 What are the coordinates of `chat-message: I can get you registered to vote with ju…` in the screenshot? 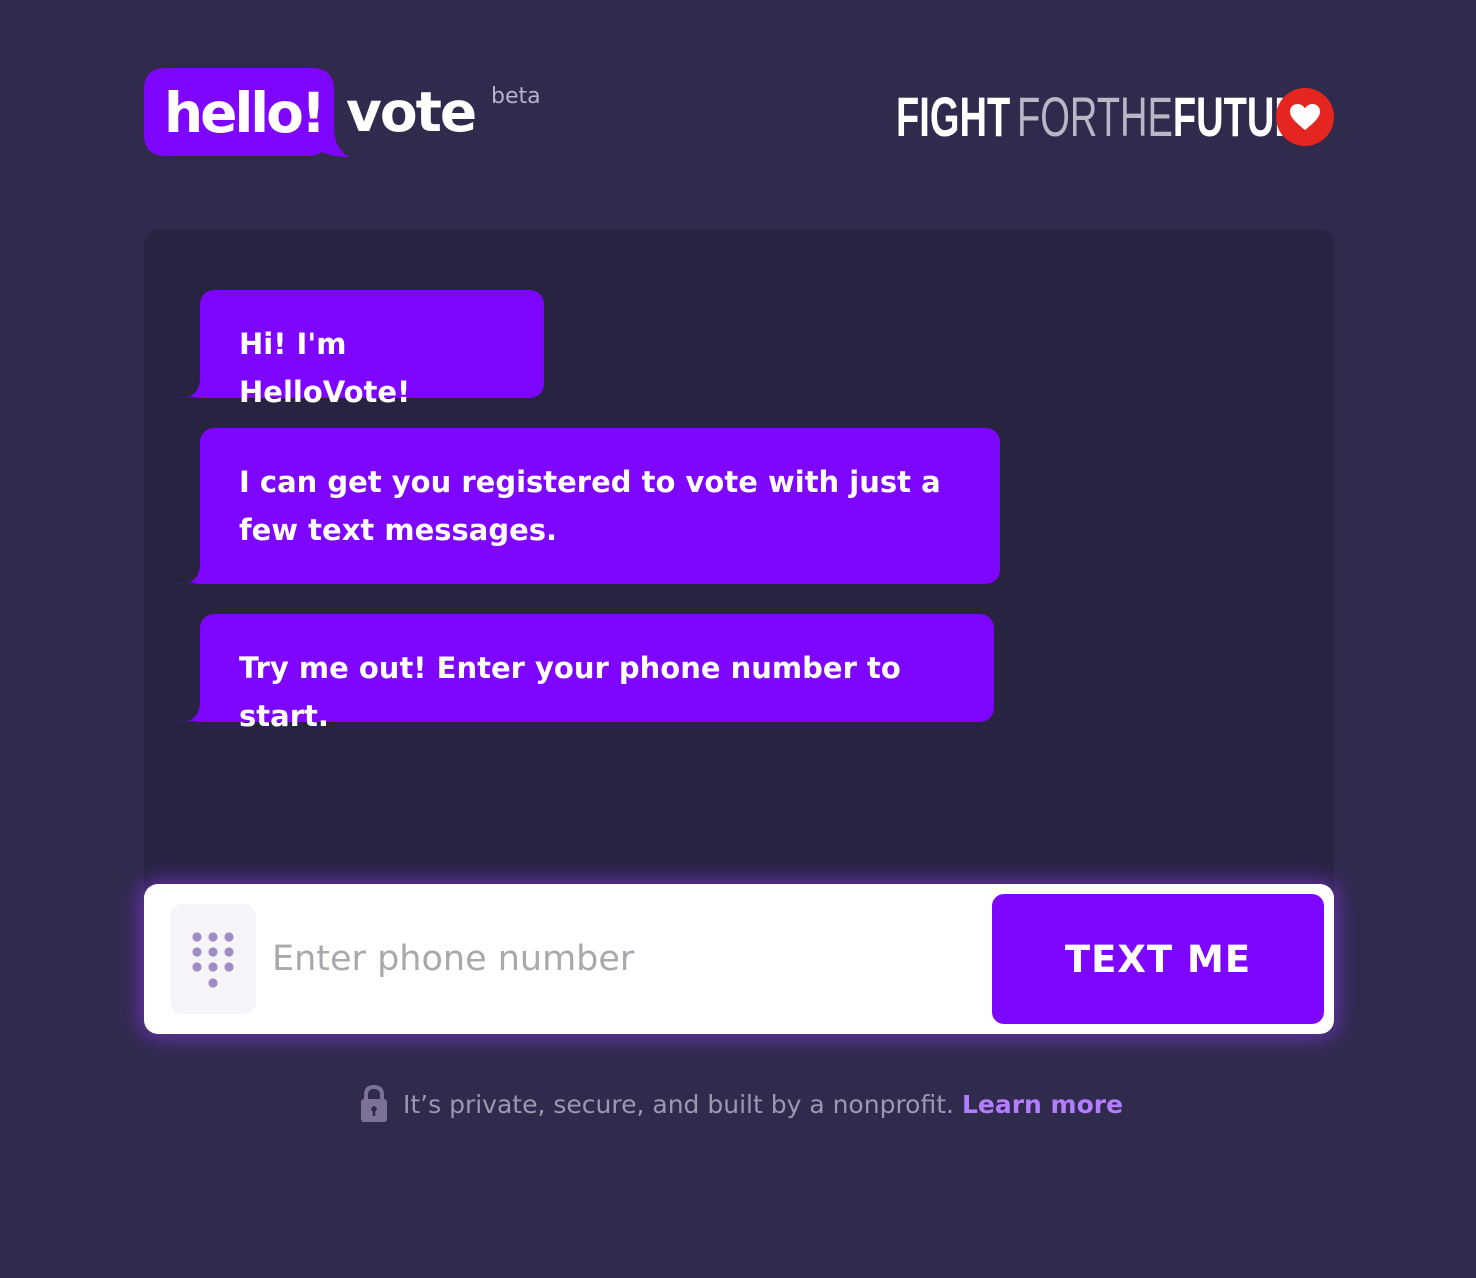 It's located at (587, 506).